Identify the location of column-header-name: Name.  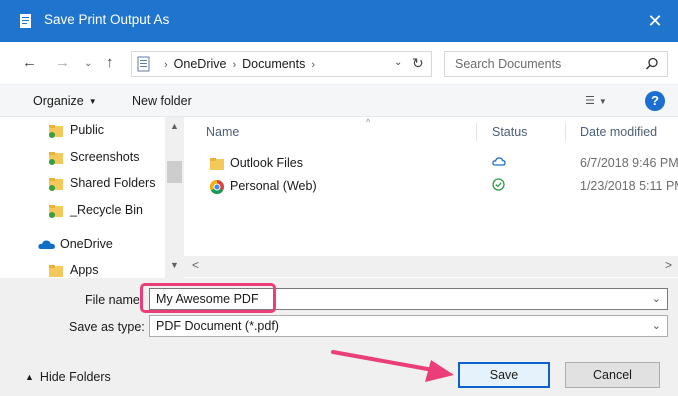
(222, 132).